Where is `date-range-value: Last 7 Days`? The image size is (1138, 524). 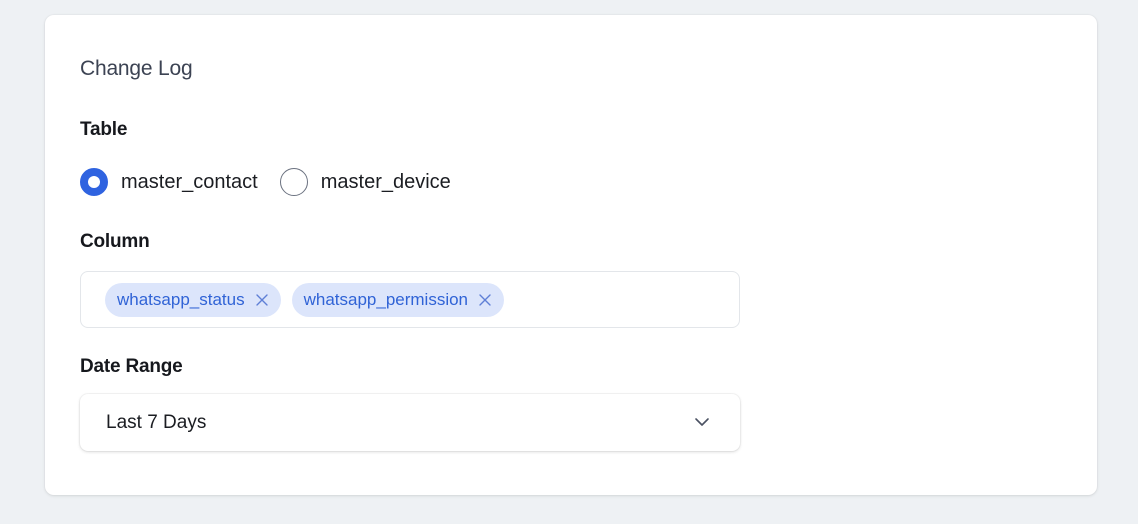 date-range-value: Last 7 Days is located at coordinates (156, 422).